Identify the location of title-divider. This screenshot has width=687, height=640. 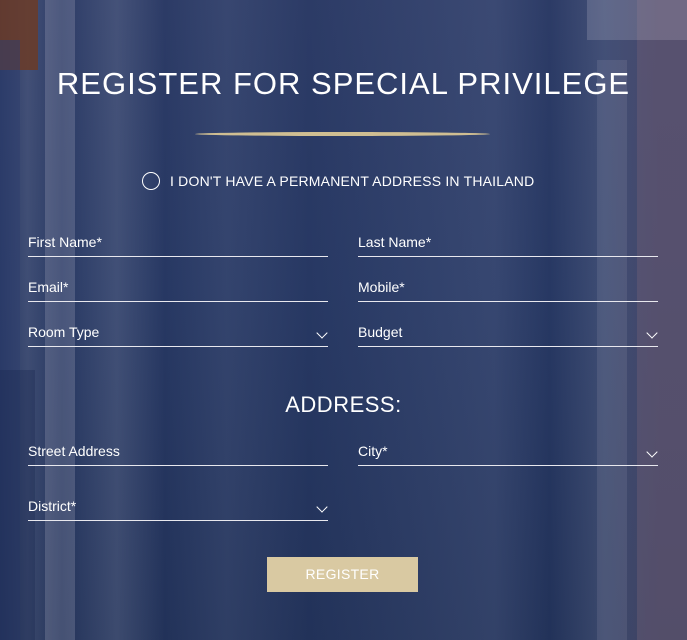
(342, 134).